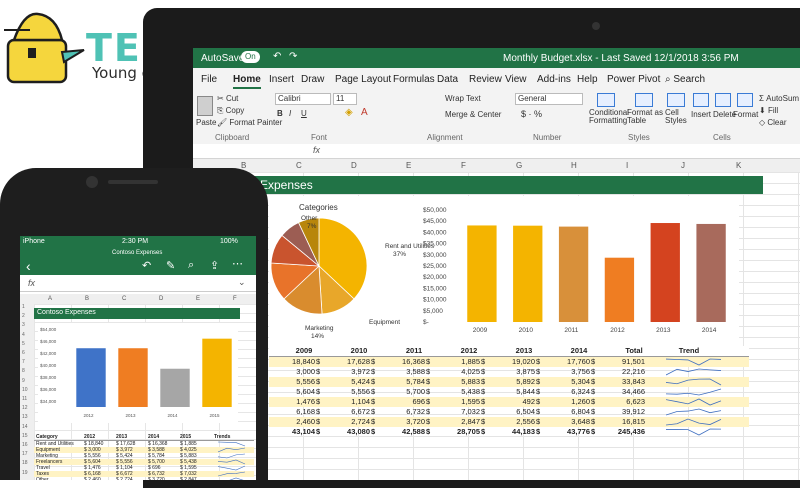 This screenshot has height=488, width=800. What do you see at coordinates (683, 165) in the screenshot?
I see `column-header: J` at bounding box center [683, 165].